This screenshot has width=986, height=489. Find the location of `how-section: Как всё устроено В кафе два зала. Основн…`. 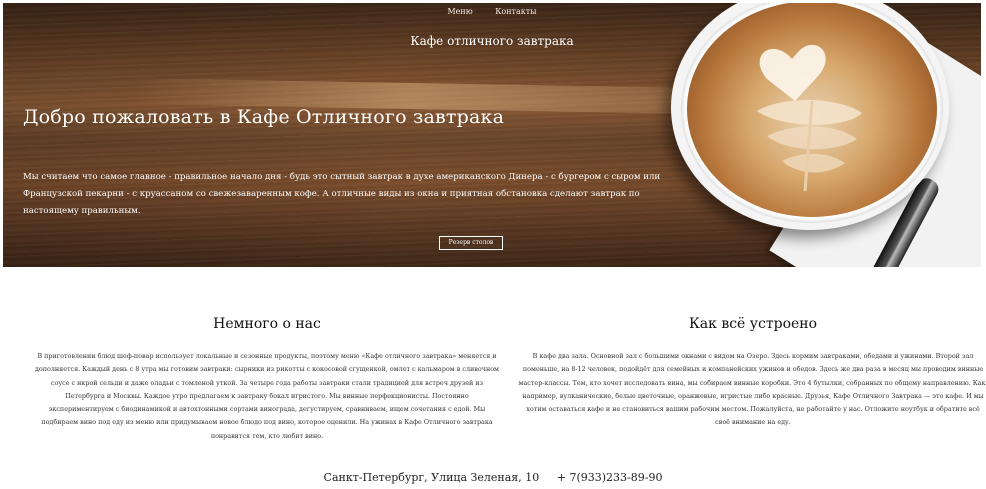

how-section: Как всё устроено В кафе два зала. Основн… is located at coordinates (752, 373).